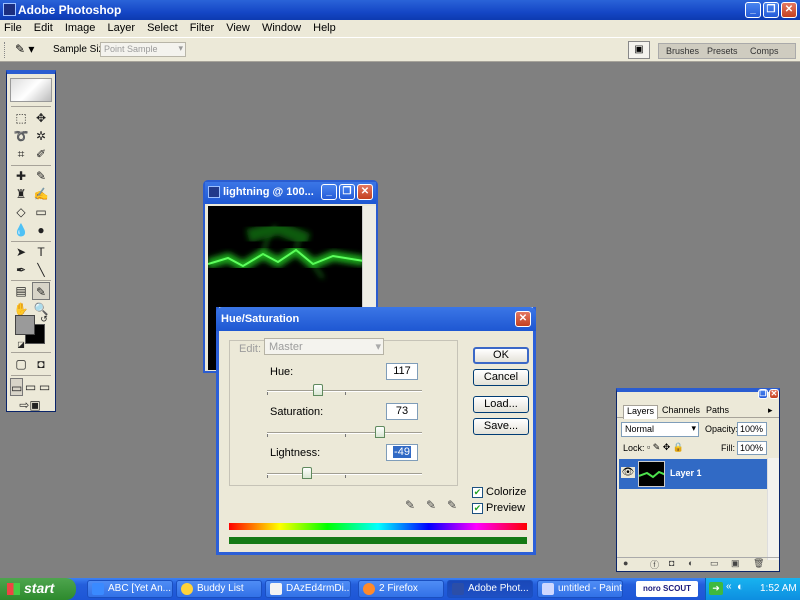  I want to click on menu-image: Image, so click(81, 27).